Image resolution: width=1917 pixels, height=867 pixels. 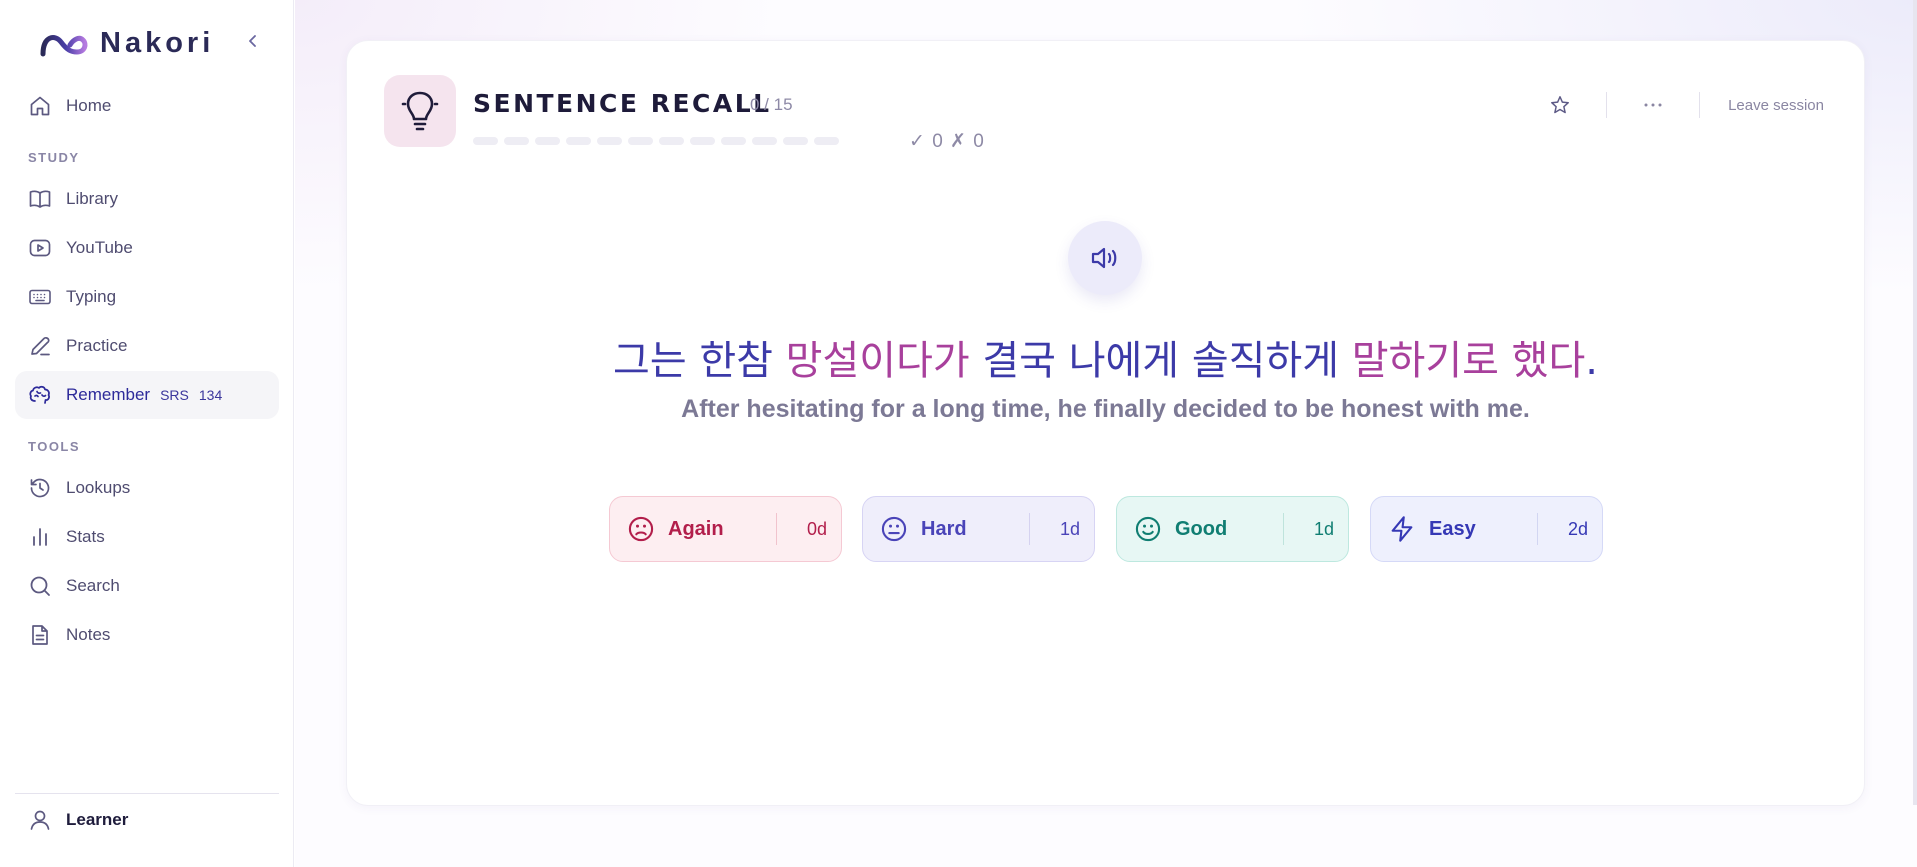 I want to click on rate-easy-button: Easy 2d, so click(x=1486, y=529).